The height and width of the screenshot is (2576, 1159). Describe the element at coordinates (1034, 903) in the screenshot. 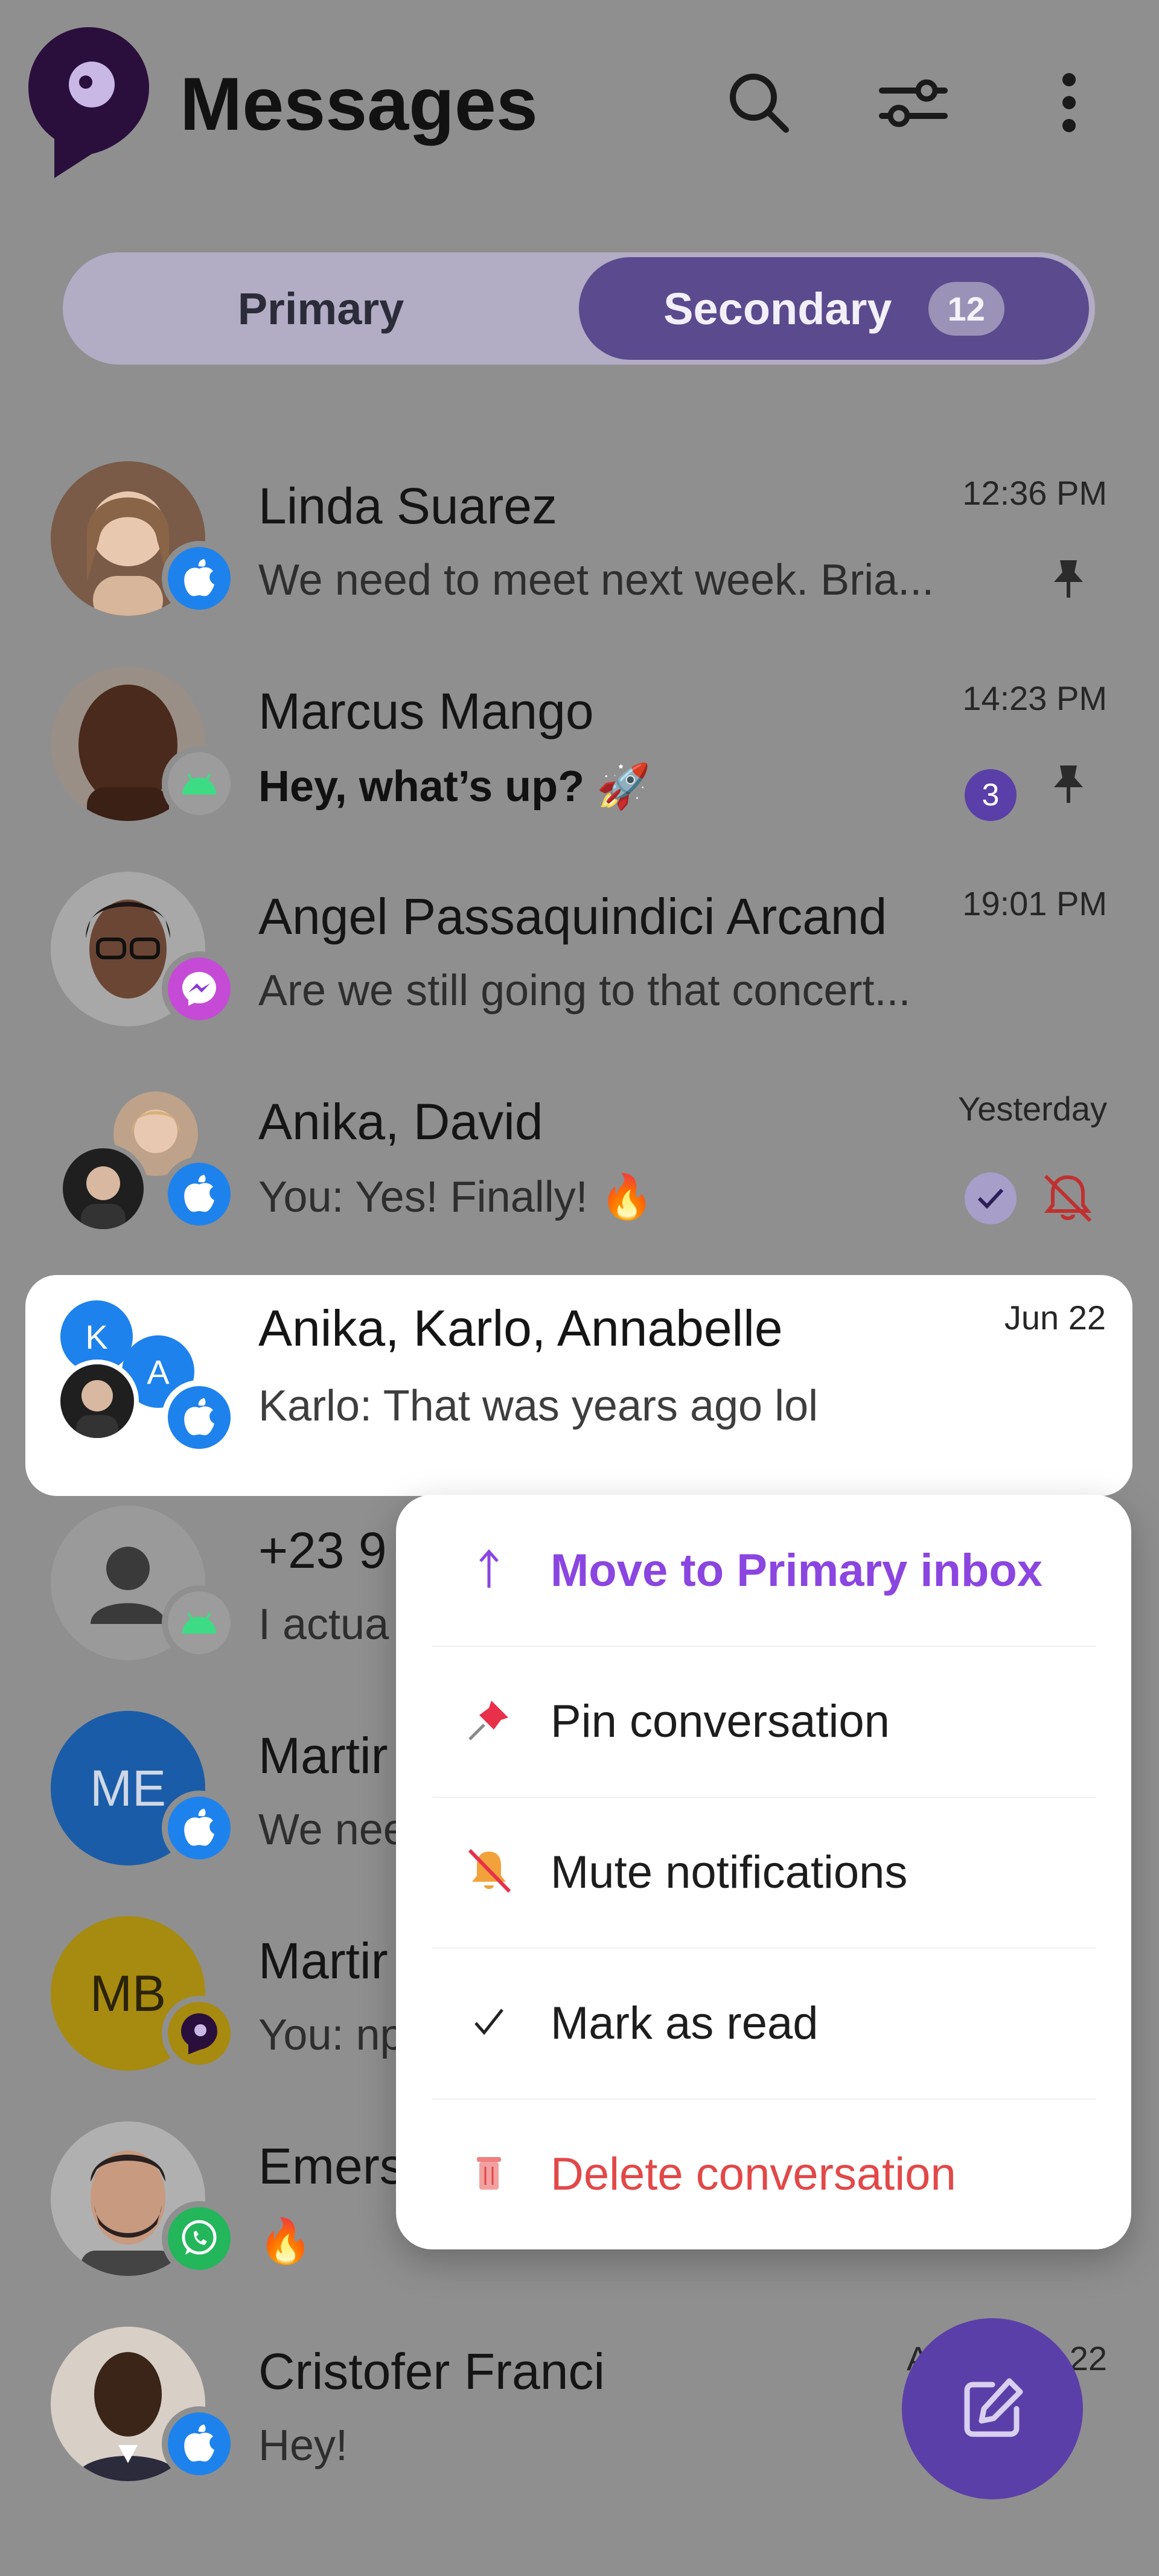

I see `message-time: 19:01 PM` at that location.